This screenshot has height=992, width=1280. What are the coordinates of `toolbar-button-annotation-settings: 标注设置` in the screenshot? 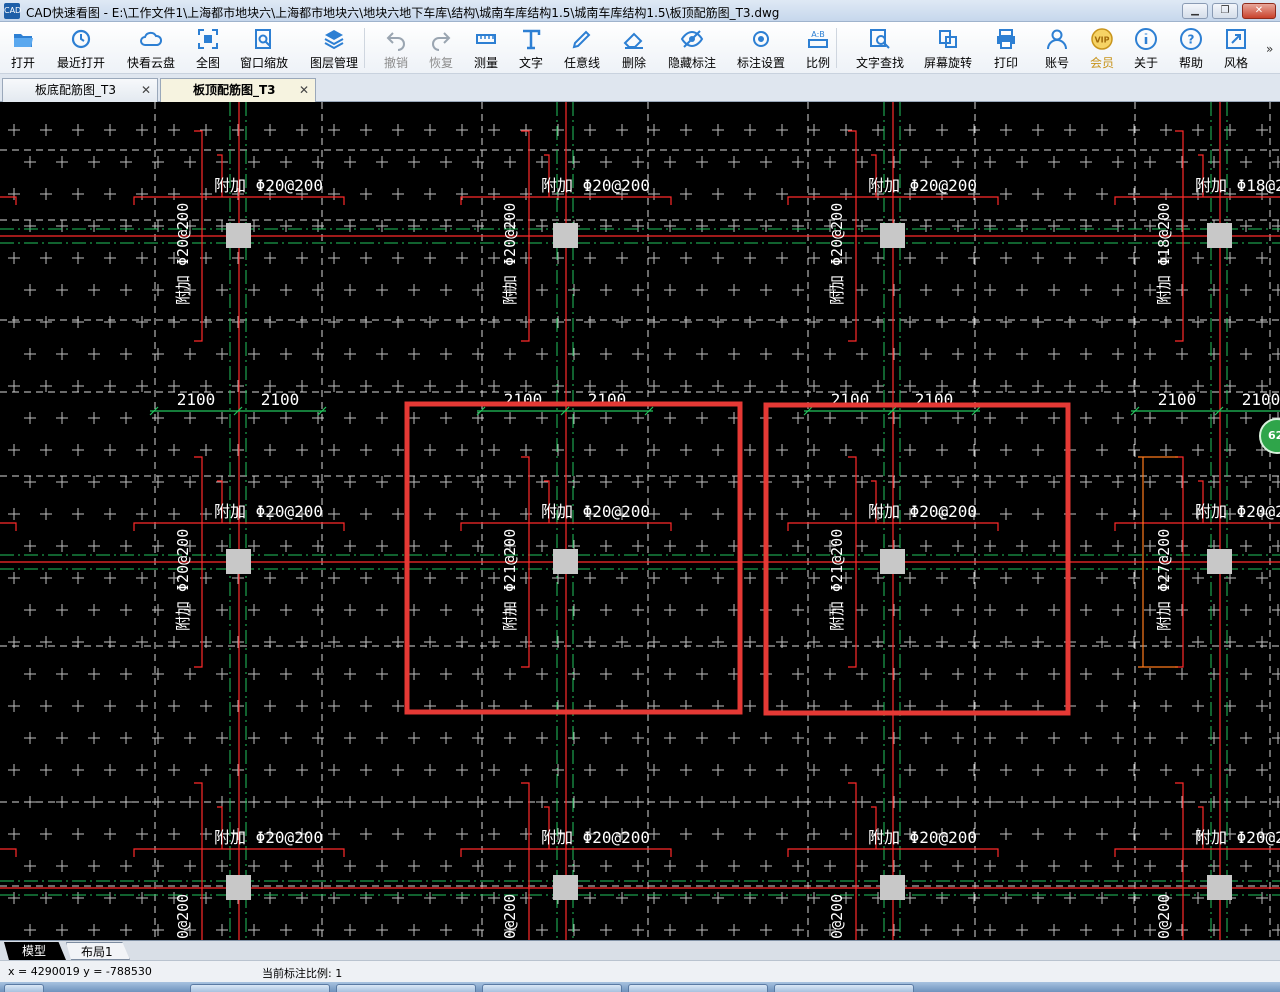 It's located at (761, 48).